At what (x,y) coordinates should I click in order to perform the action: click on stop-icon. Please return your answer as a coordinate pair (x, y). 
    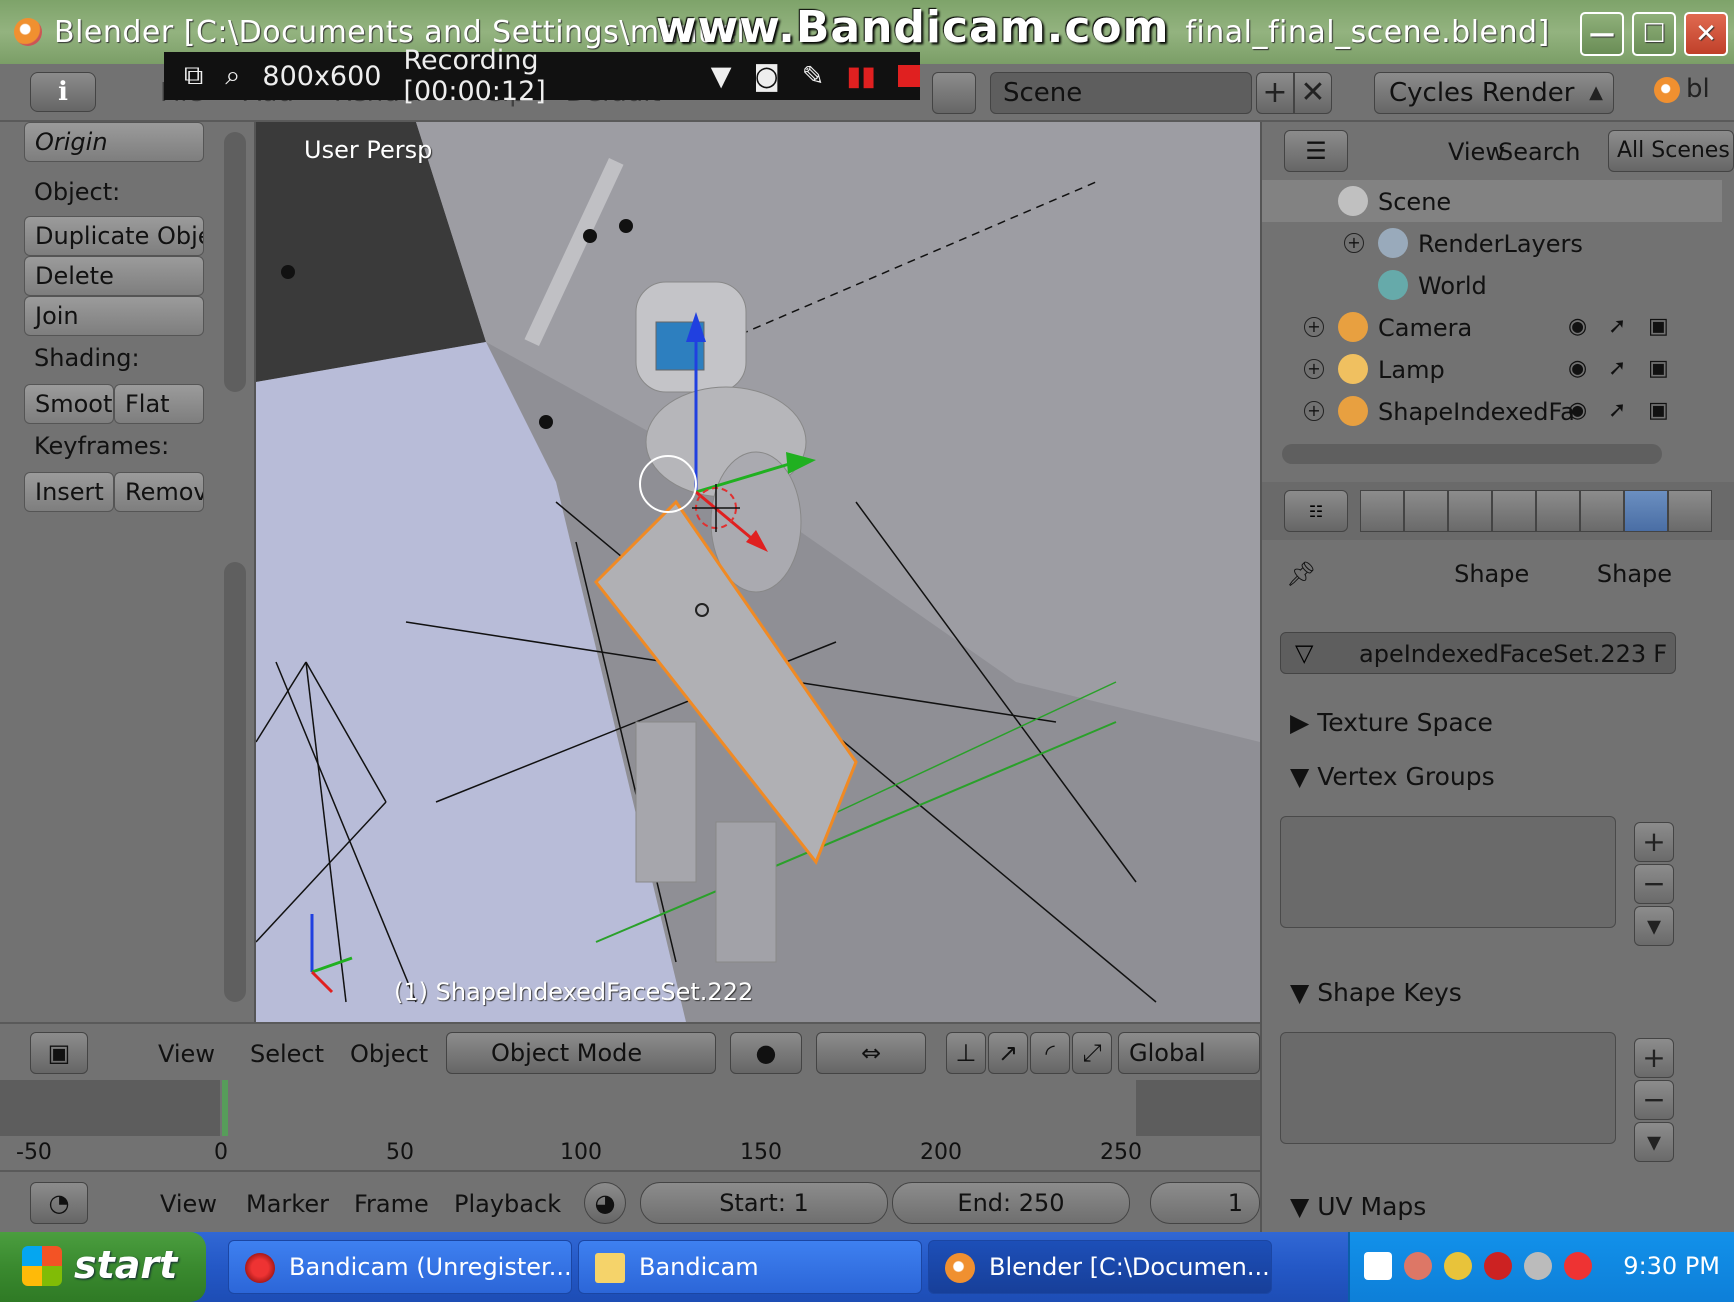
    Looking at the image, I should click on (909, 76).